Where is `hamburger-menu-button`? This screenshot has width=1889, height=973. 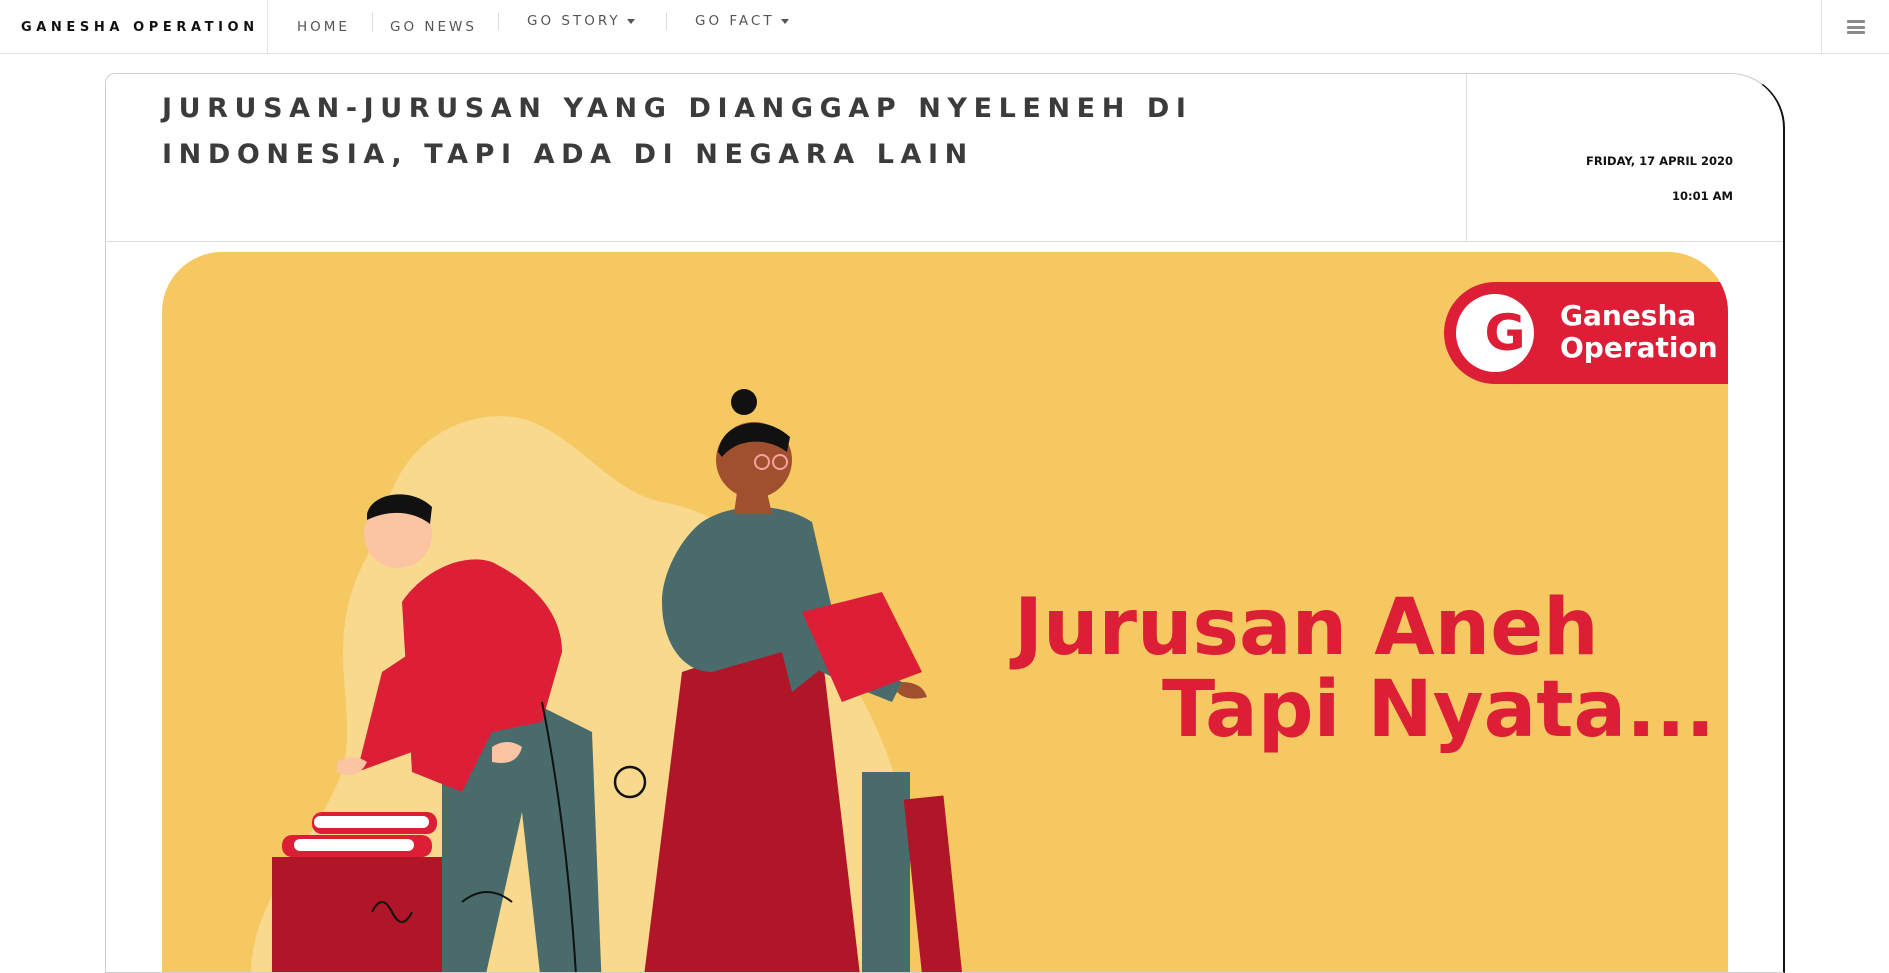 hamburger-menu-button is located at coordinates (1855, 27).